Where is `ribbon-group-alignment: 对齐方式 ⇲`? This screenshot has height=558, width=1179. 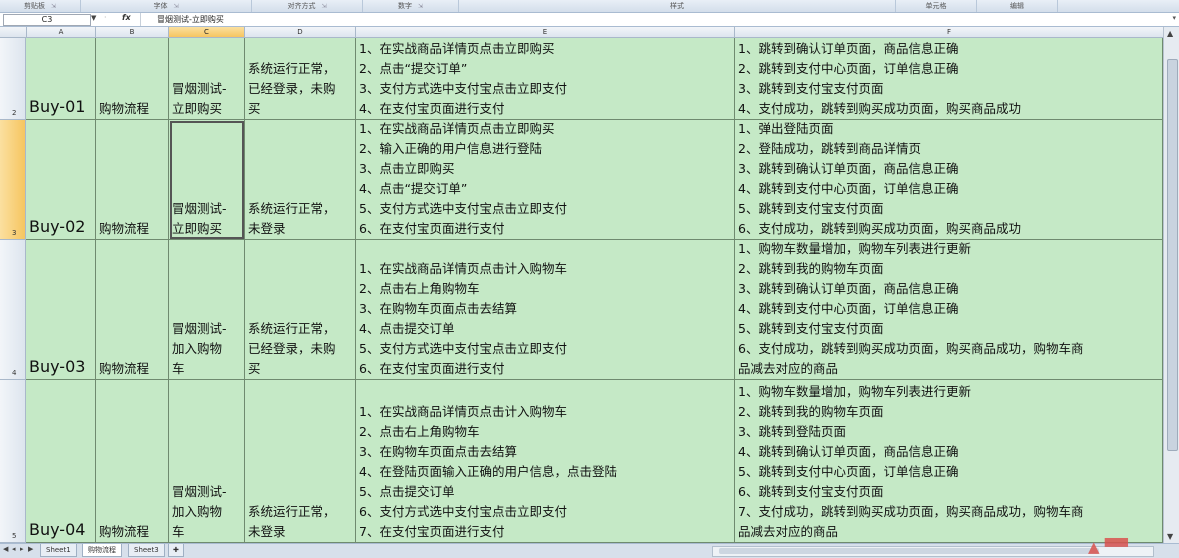
ribbon-group-alignment: 对齐方式 ⇲ is located at coordinates (307, 6).